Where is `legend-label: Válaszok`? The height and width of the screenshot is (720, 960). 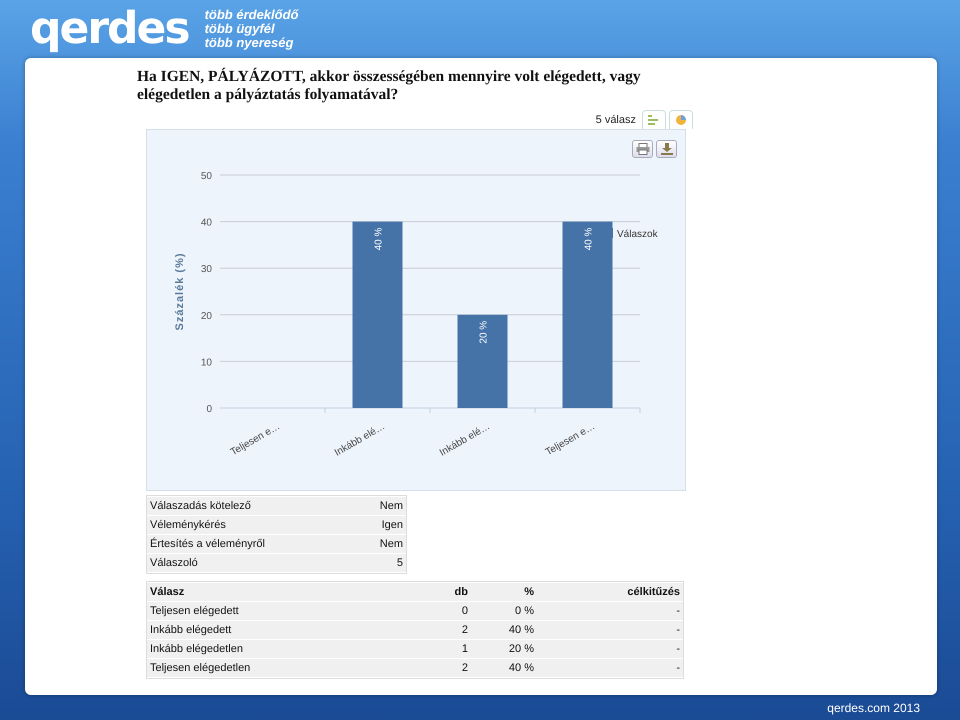 legend-label: Válaszok is located at coordinates (637, 234).